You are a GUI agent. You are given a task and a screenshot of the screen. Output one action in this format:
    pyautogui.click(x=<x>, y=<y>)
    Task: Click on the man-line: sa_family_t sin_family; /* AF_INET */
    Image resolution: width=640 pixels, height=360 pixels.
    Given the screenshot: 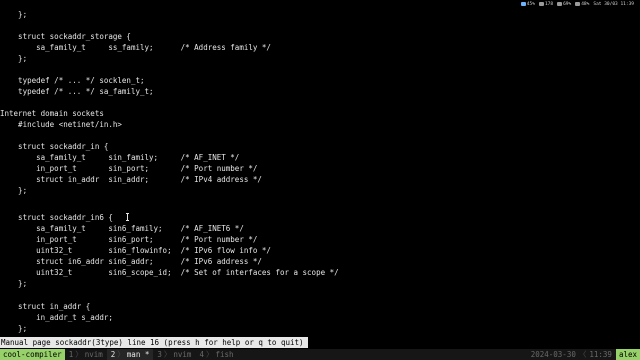 What is the action you would take?
    pyautogui.click(x=120, y=157)
    